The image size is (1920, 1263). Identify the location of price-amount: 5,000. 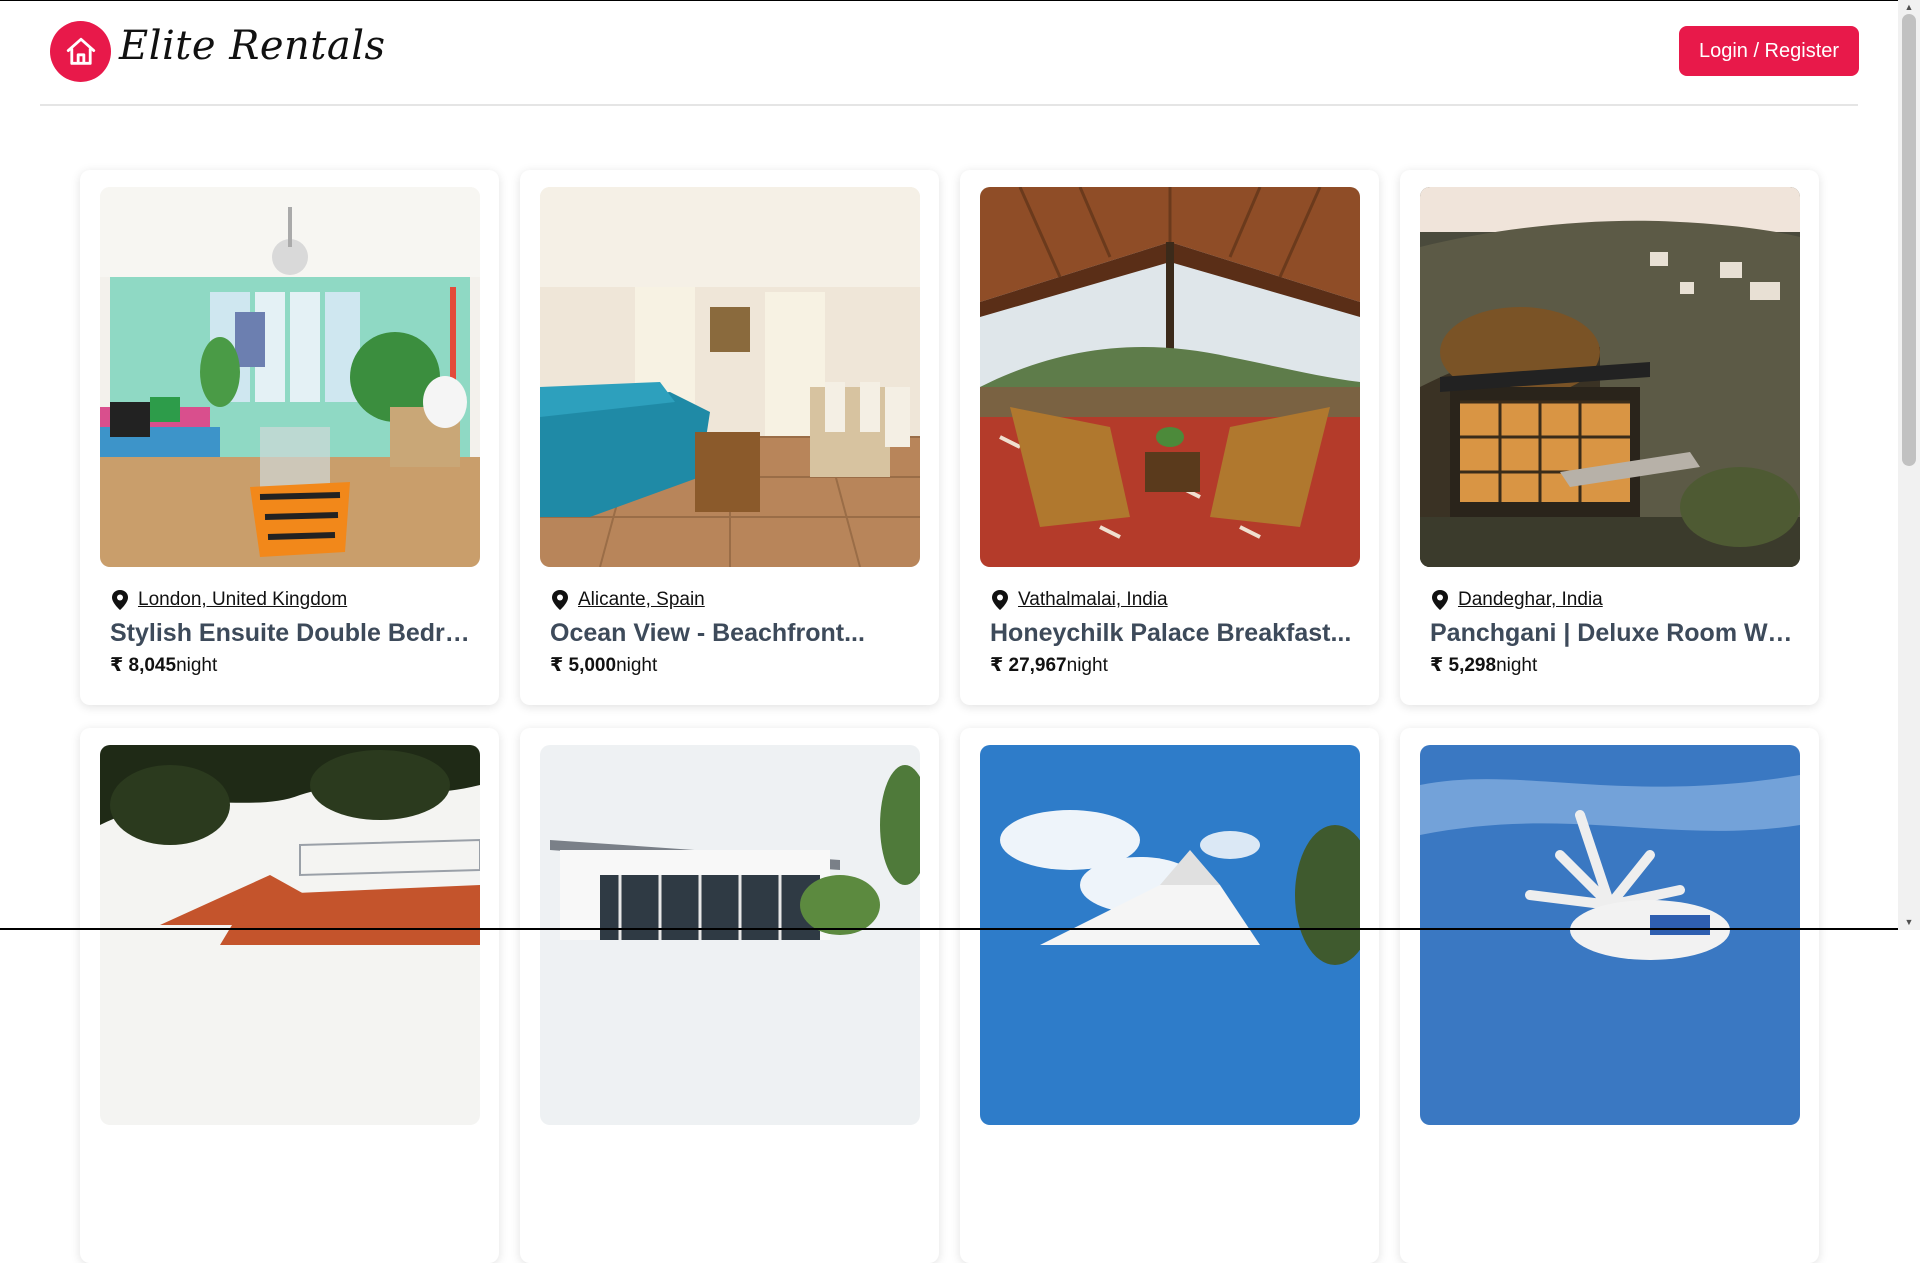
(592, 665).